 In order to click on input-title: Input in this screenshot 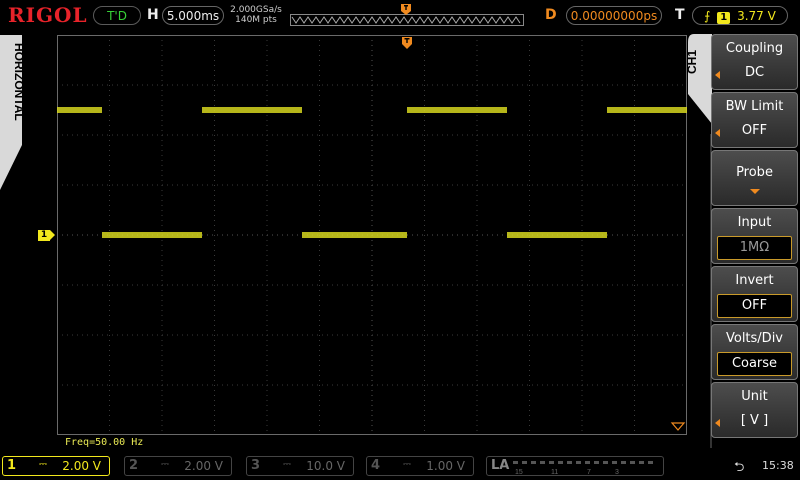, I will do `click(754, 222)`.